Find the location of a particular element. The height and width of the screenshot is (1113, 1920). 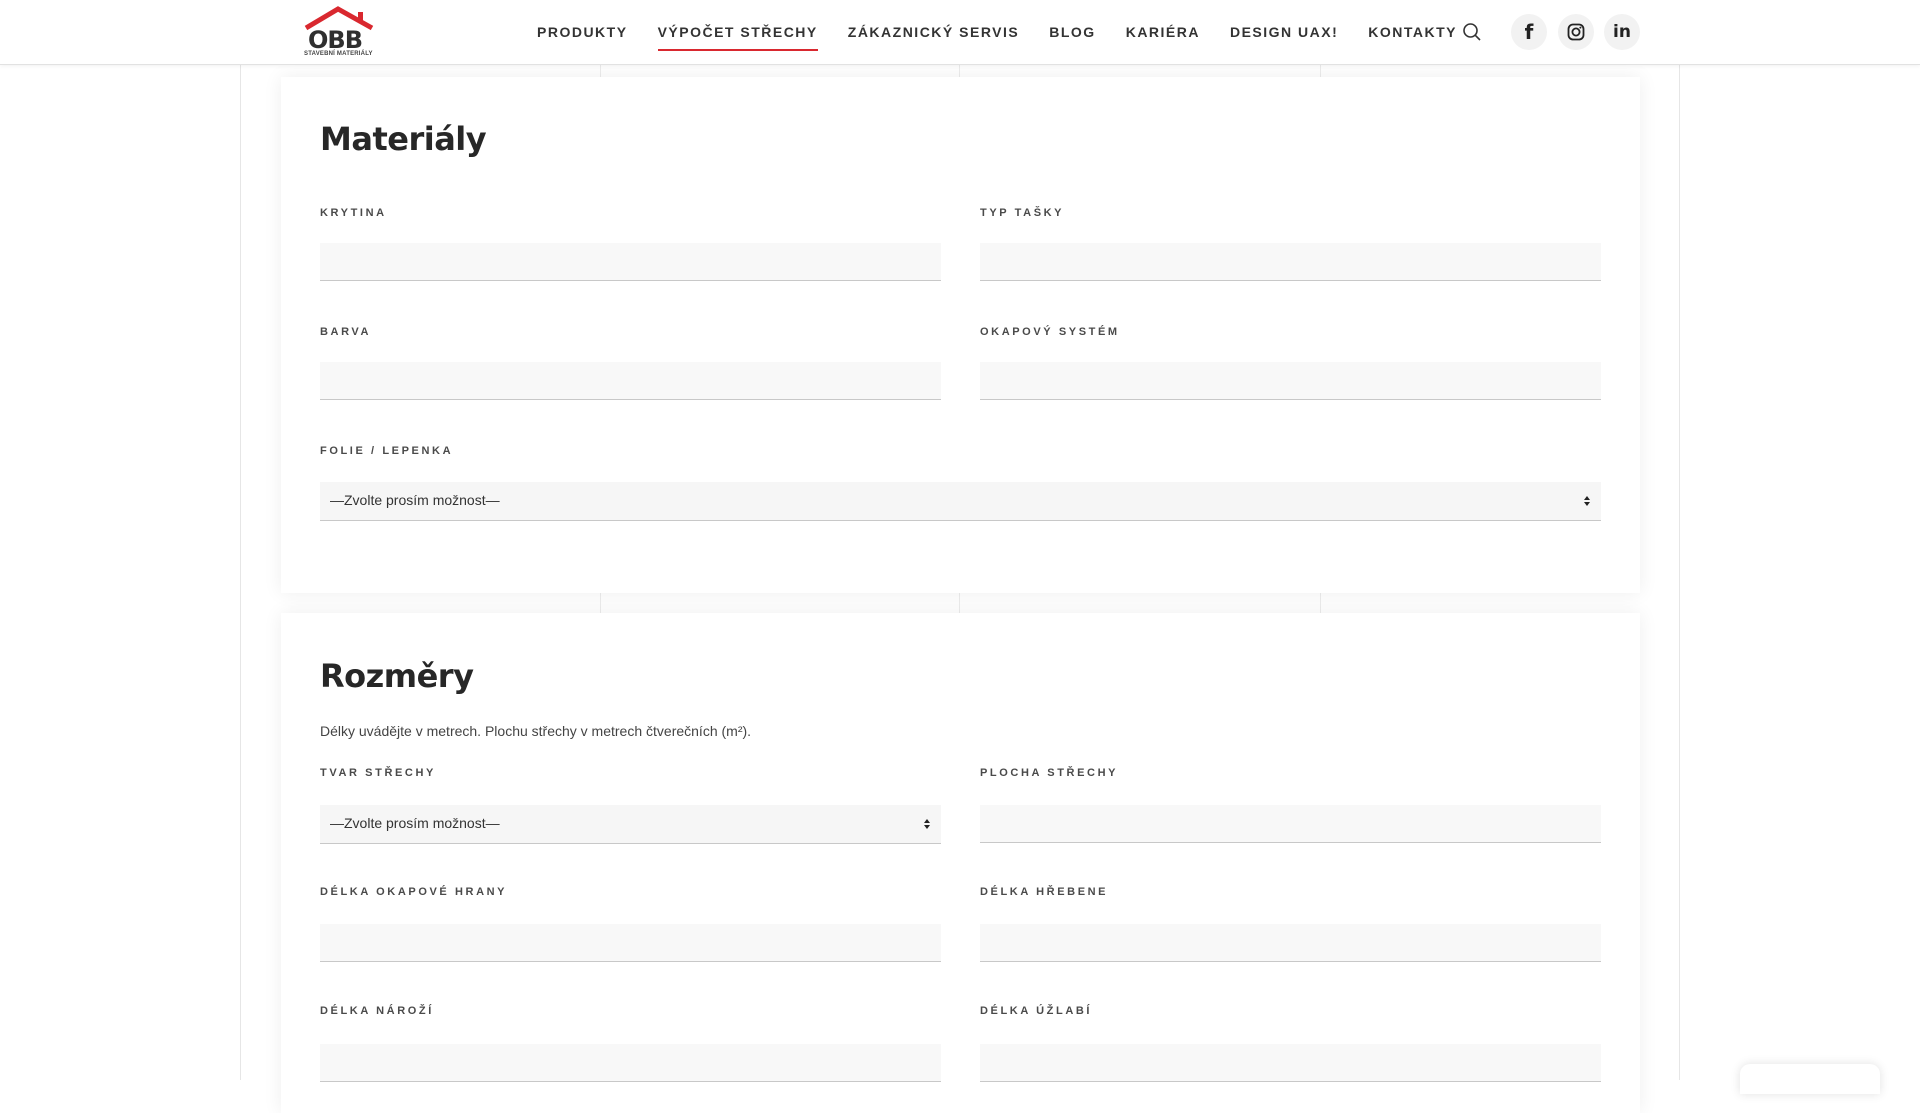

okapovy-system-field is located at coordinates (1290, 381).